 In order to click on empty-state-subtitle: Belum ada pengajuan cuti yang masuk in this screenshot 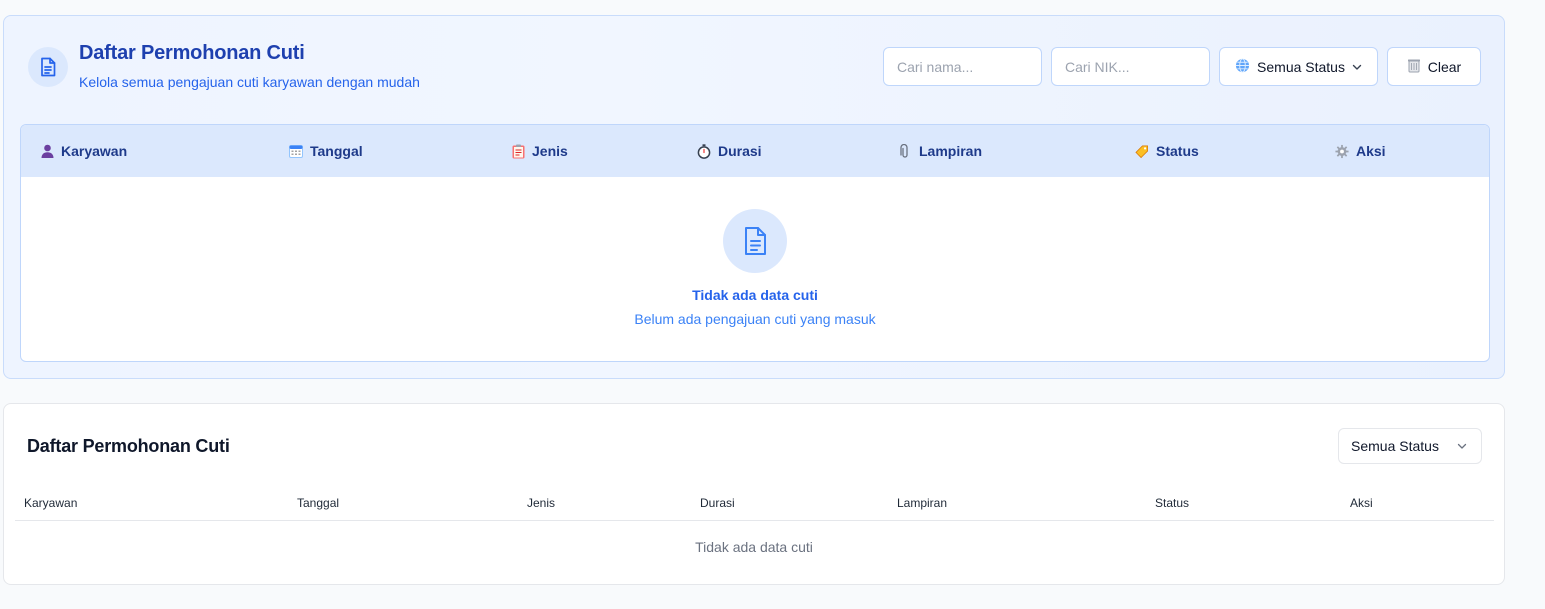, I will do `click(755, 319)`.